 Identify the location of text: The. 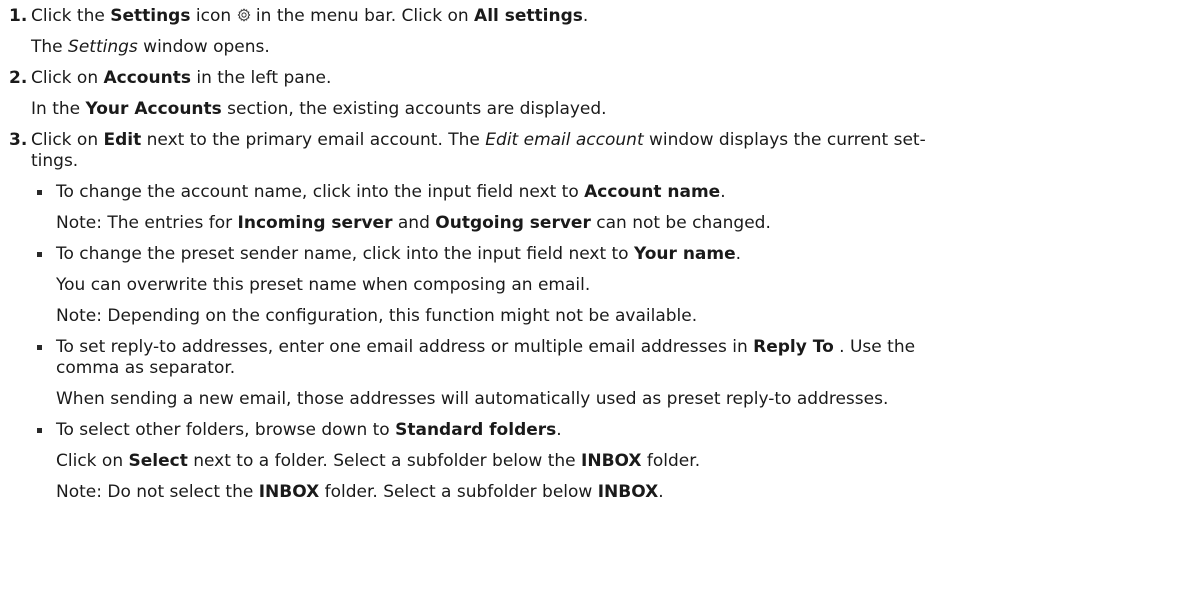
(50, 47).